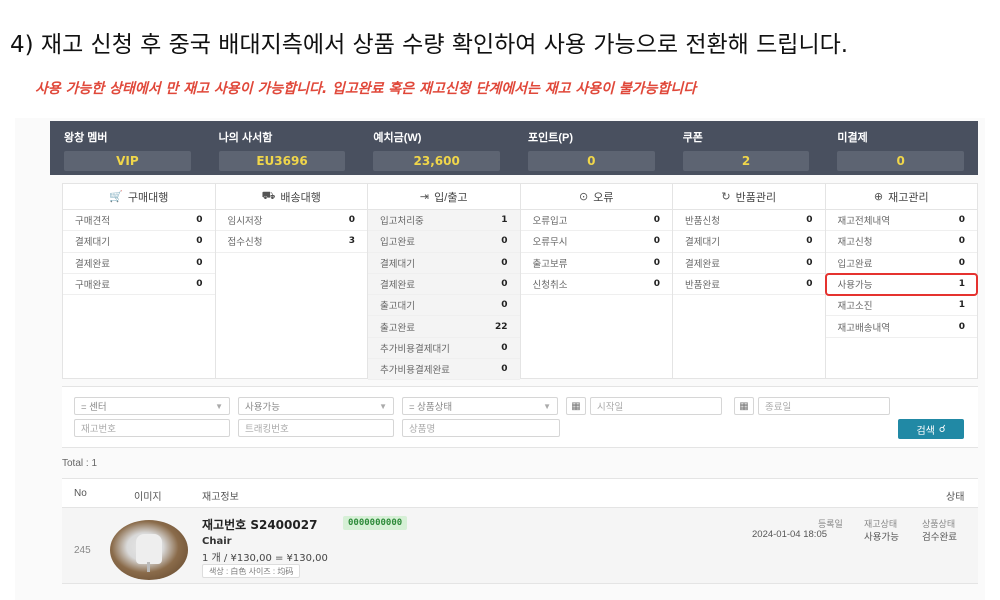  I want to click on stat-mailbox: 나의 사서함 EU3696, so click(282, 148).